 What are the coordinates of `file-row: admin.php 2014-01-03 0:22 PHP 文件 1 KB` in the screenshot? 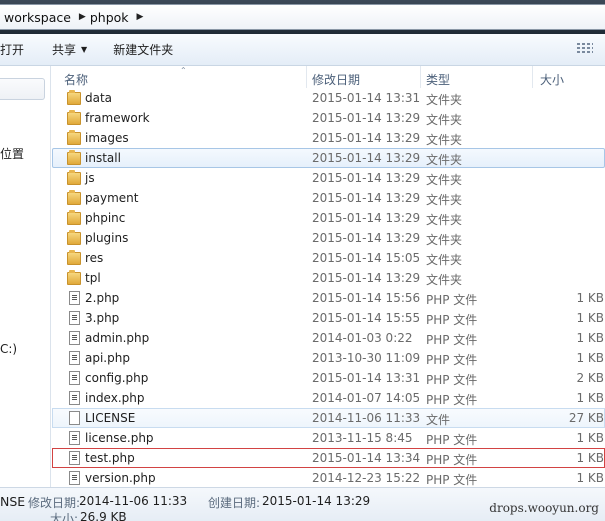 It's located at (328, 338).